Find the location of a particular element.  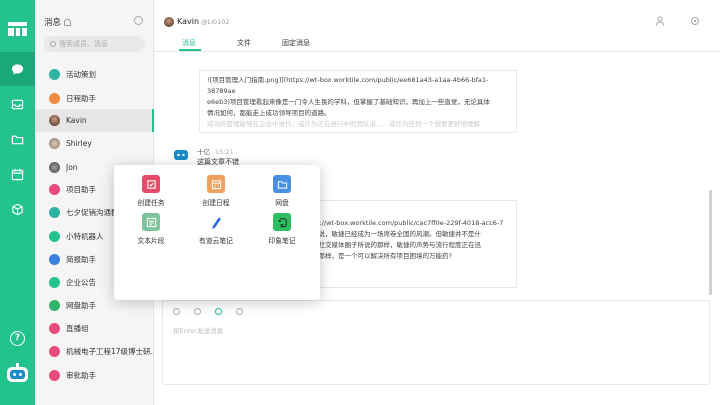

conversation-item: 审批助手 is located at coordinates (94, 375).